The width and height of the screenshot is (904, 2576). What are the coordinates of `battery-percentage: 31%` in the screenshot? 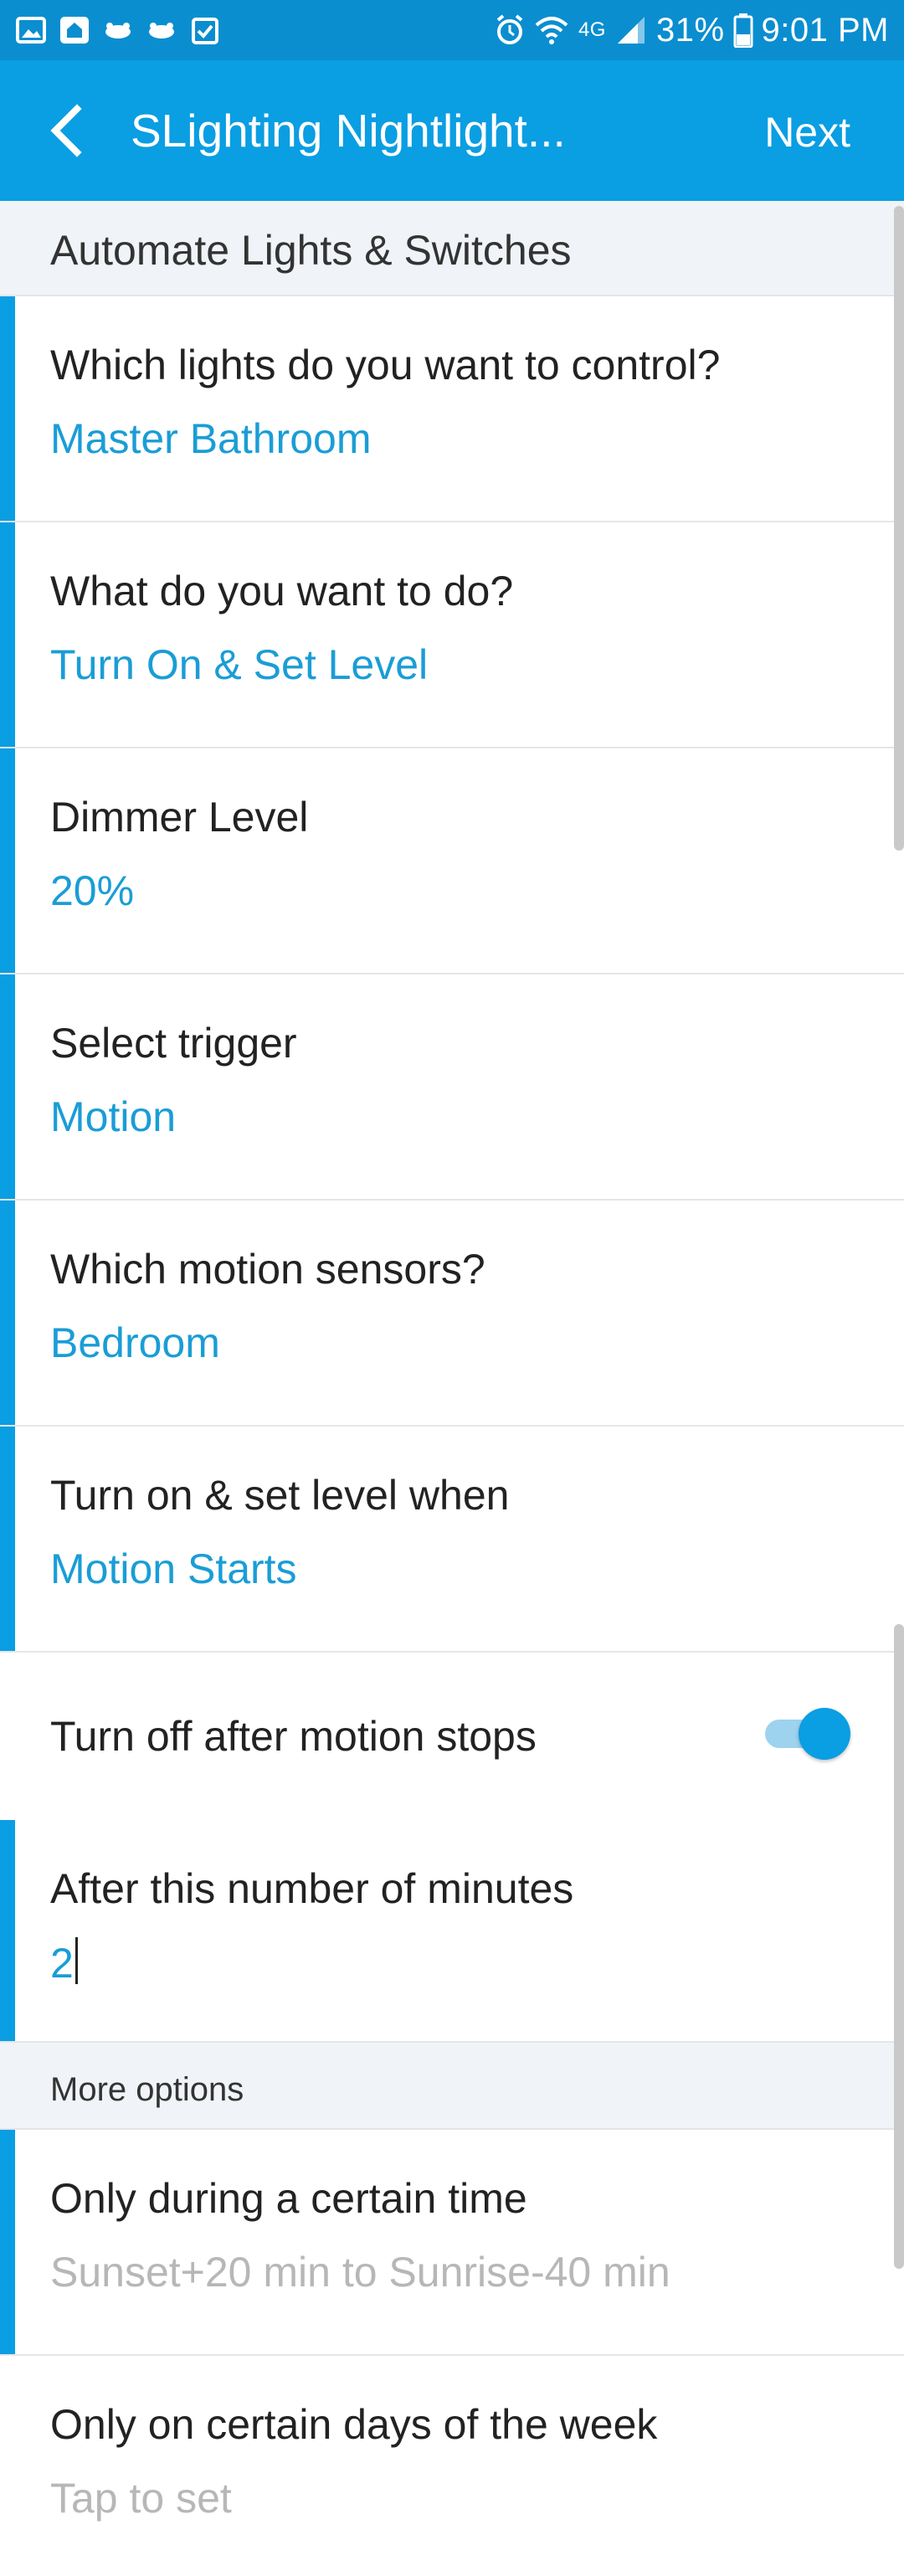 It's located at (690, 30).